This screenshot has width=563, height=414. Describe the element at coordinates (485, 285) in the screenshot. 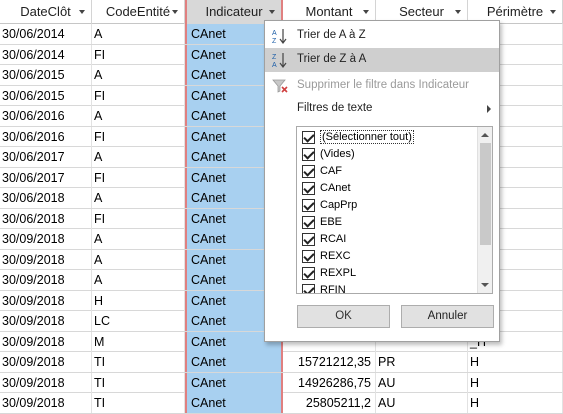

I see `scroll-down-icon` at that location.